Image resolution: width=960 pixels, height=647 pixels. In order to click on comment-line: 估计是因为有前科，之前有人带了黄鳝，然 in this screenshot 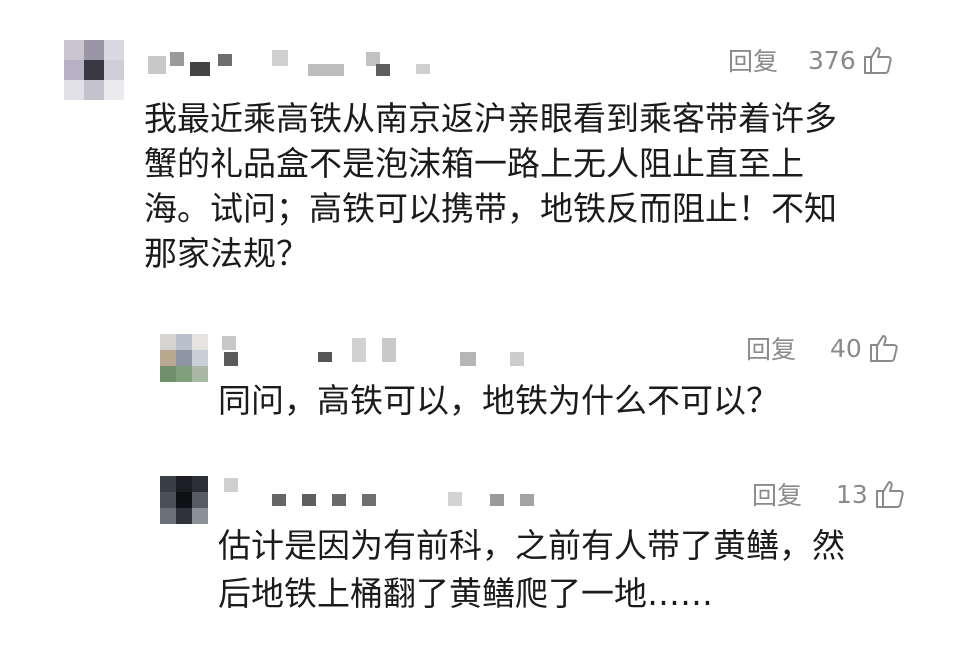, I will do `click(531, 545)`.